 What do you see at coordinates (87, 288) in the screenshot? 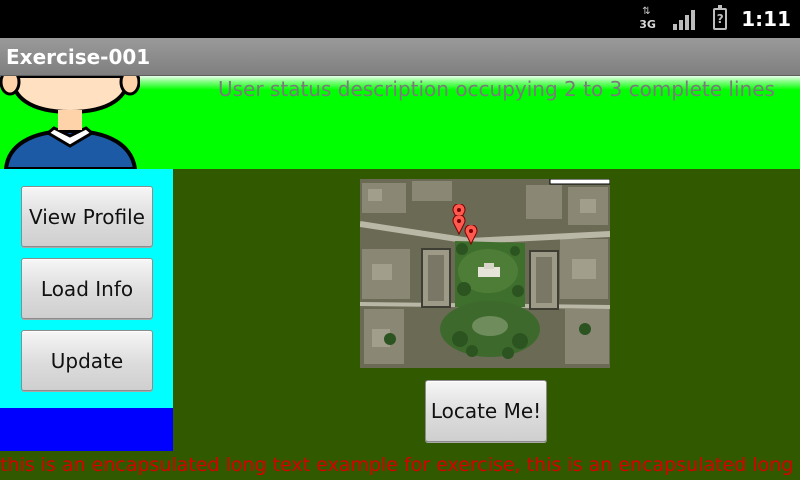
I see `load-info-button: Load Info` at bounding box center [87, 288].